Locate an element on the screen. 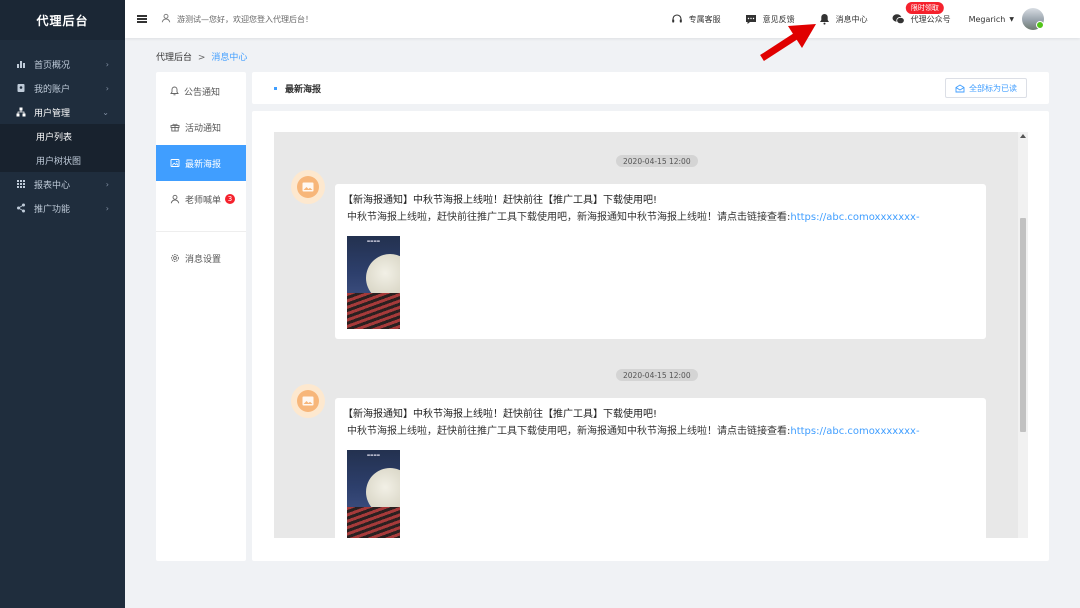  sidebar-subitem-user-tree: 用户树状图 is located at coordinates (62, 160).